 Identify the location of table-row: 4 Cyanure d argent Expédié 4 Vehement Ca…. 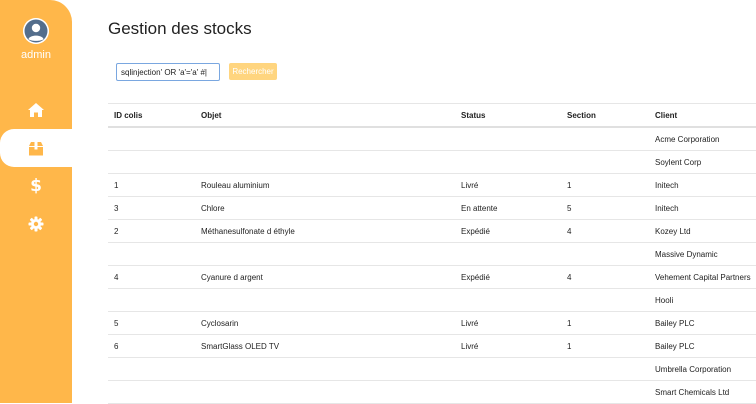
(432, 277).